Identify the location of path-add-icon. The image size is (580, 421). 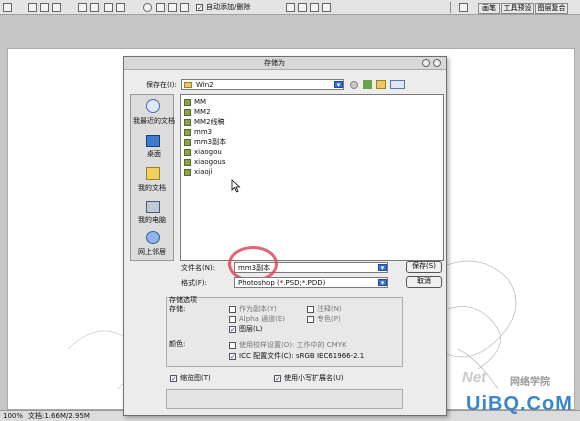
(290, 7).